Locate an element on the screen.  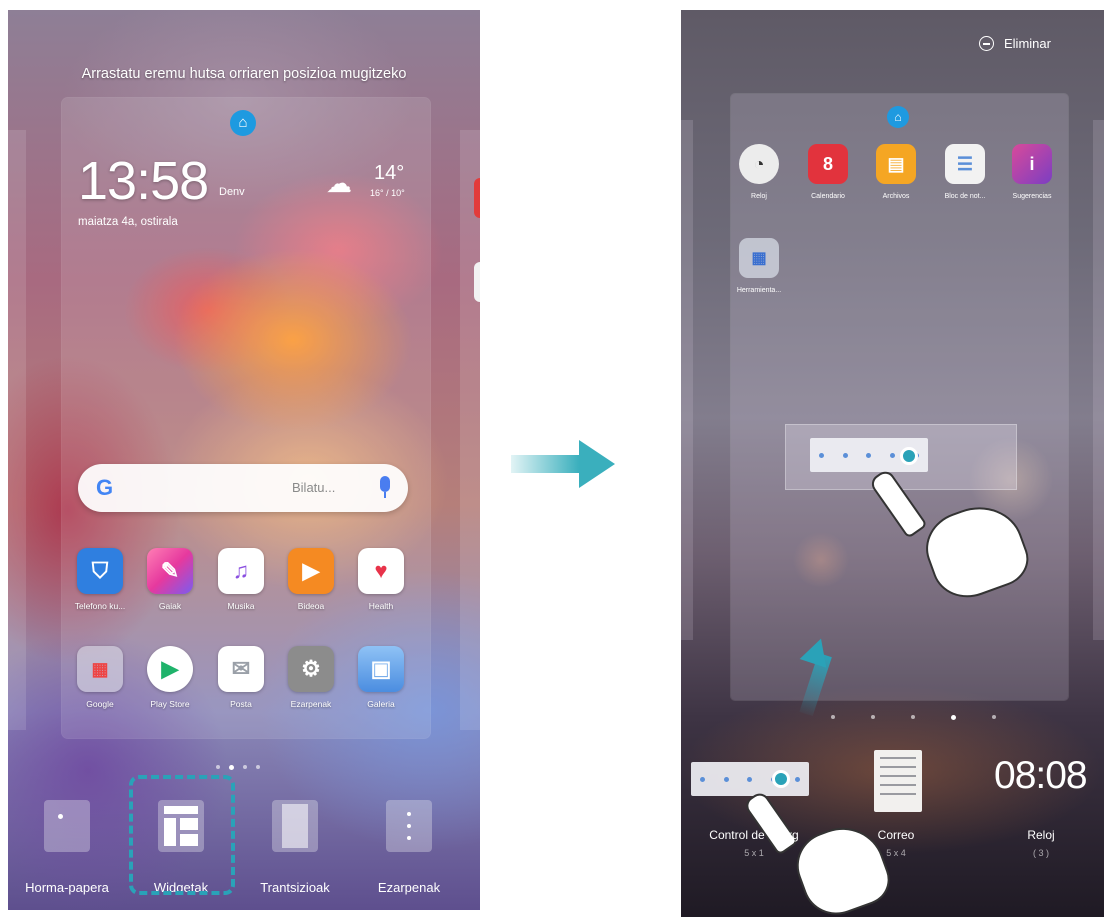
app-health: ♥ Health is located at coordinates (381, 579).